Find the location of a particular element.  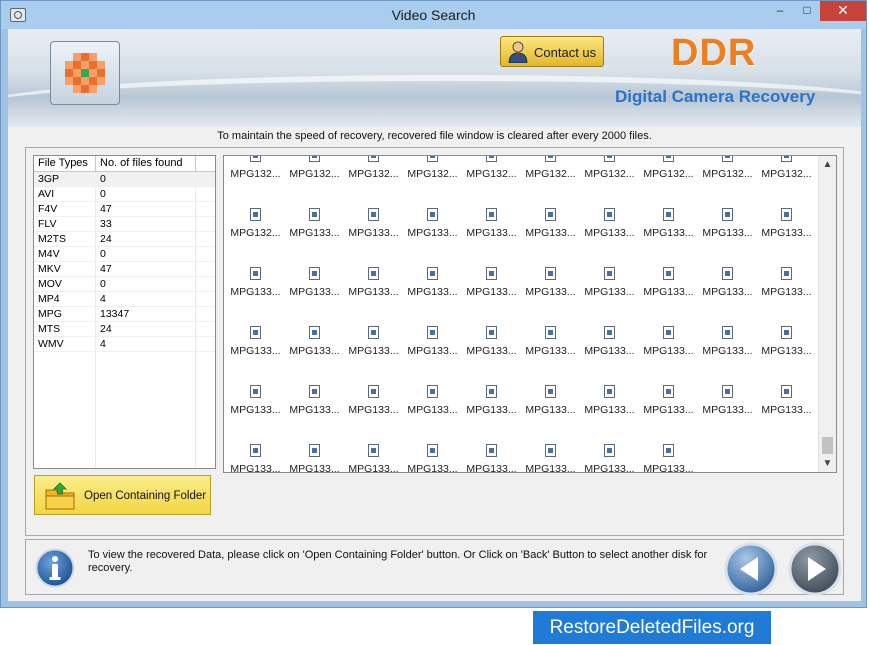

scroll-thumb is located at coordinates (827, 445).